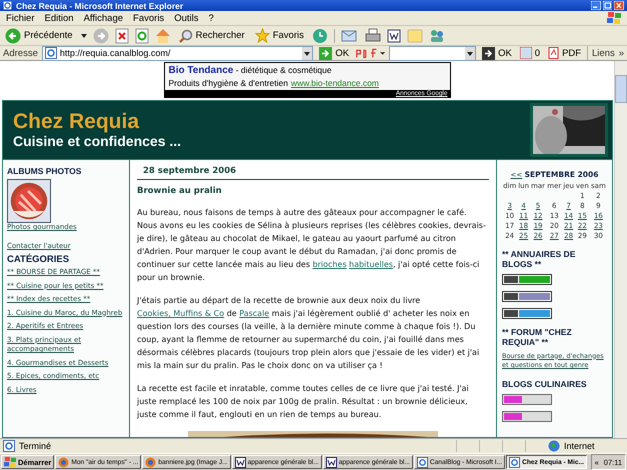  I want to click on counter-button: 0, so click(530, 53).